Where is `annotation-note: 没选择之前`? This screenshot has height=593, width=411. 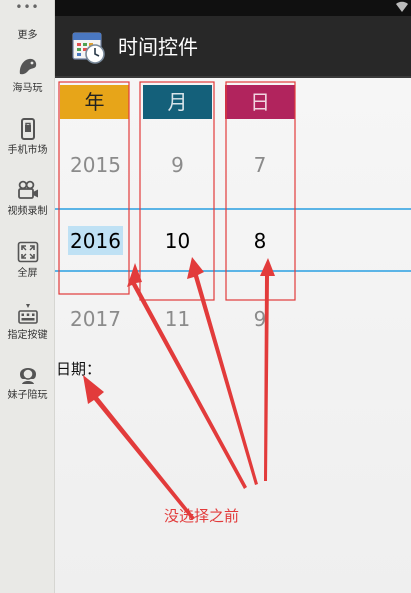
annotation-note: 没选择之前 is located at coordinates (202, 516).